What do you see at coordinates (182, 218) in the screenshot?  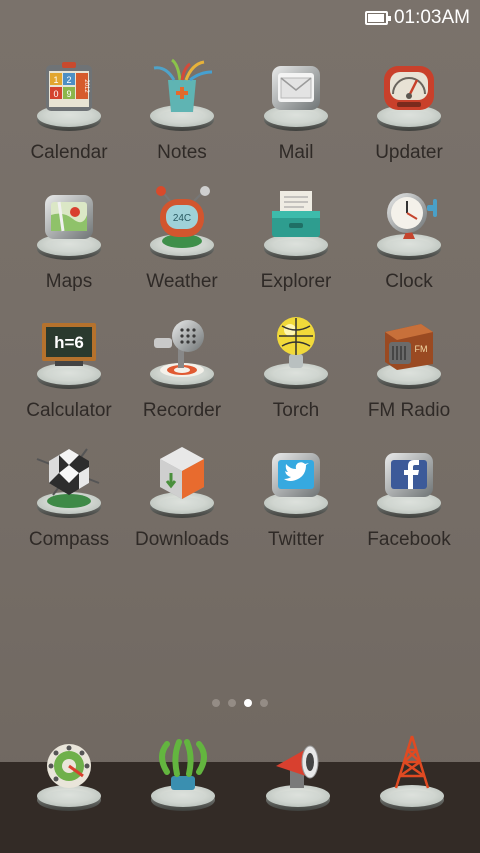 I see `svg-text: 24C` at bounding box center [182, 218].